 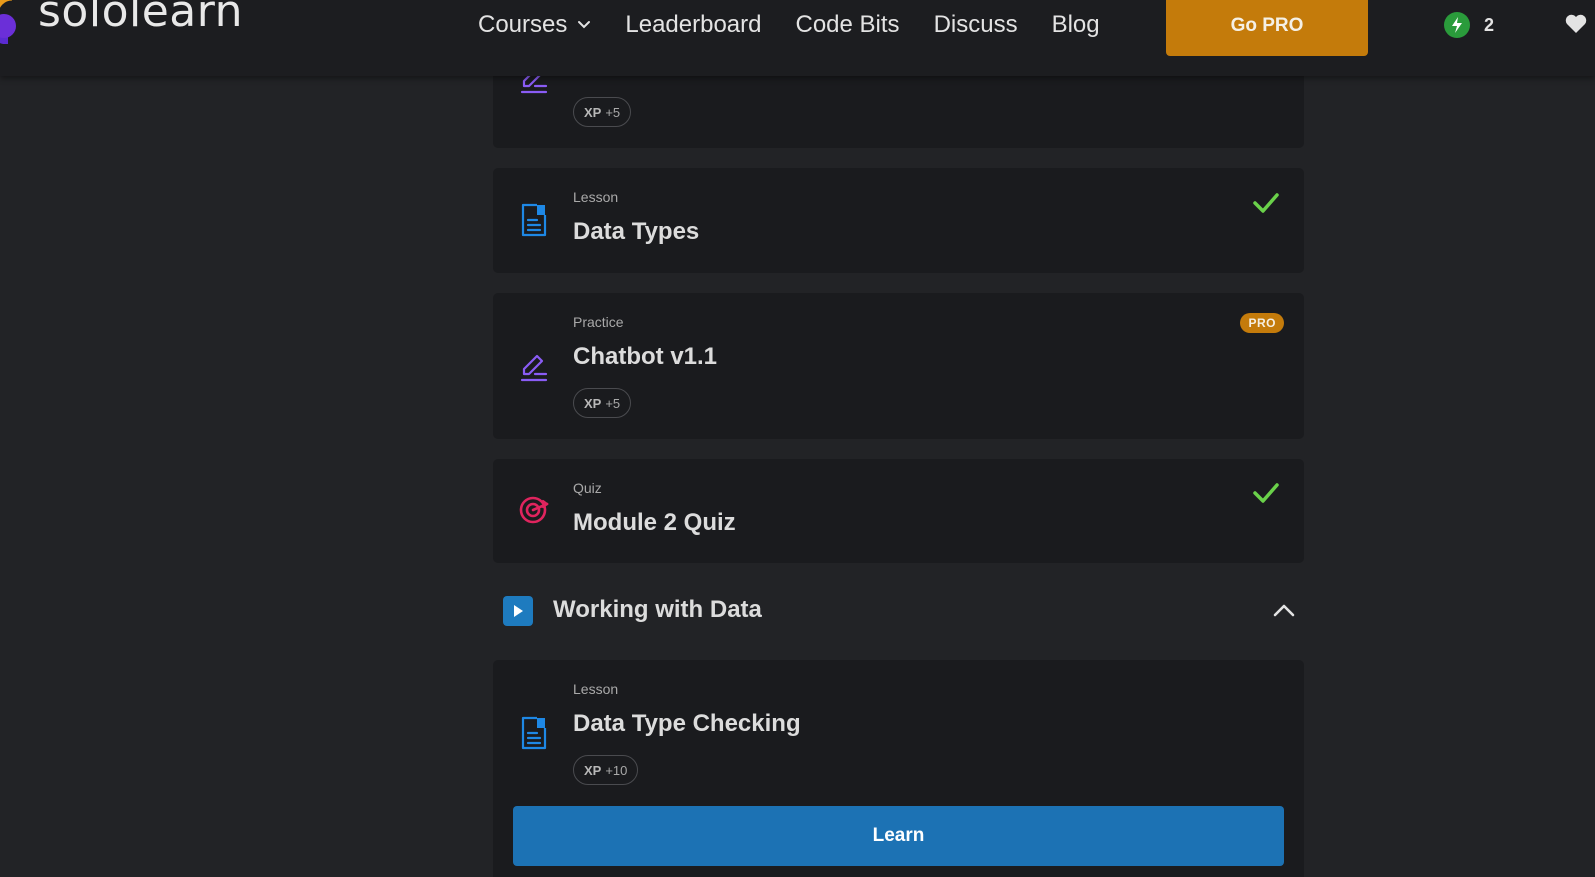 I want to click on card-title: Data Type Checking, so click(x=687, y=723).